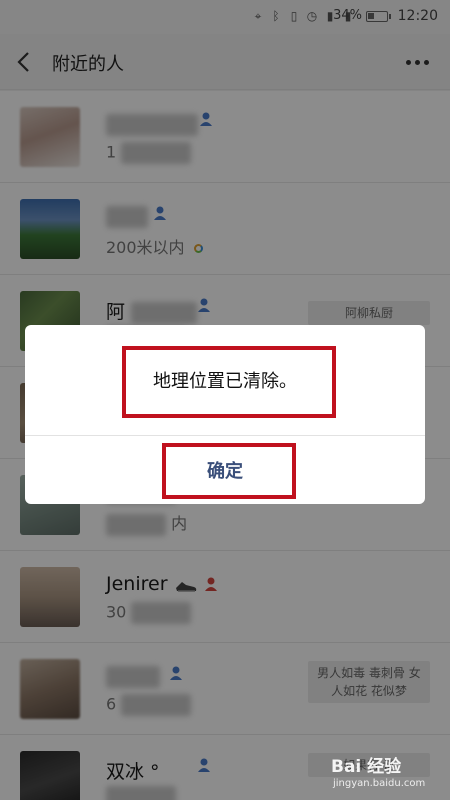 Image resolution: width=450 pixels, height=800 pixels. I want to click on baidu-jingyan-watermark: Bai 经验 jingyan.baidu.com, so click(383, 773).